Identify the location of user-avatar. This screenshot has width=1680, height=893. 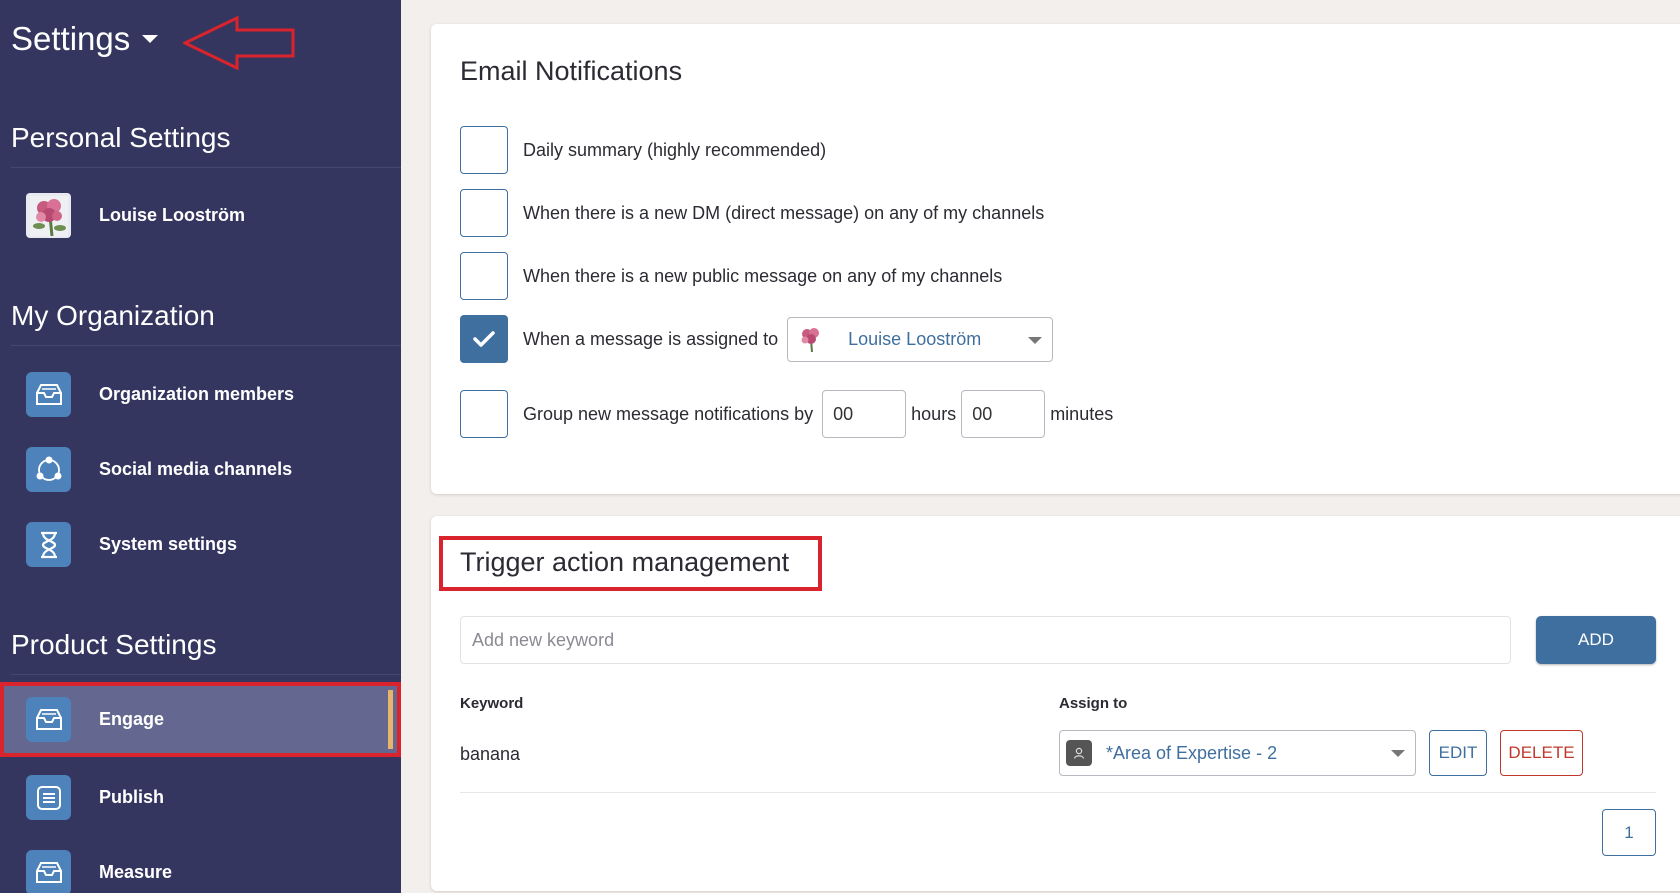
(48, 215).